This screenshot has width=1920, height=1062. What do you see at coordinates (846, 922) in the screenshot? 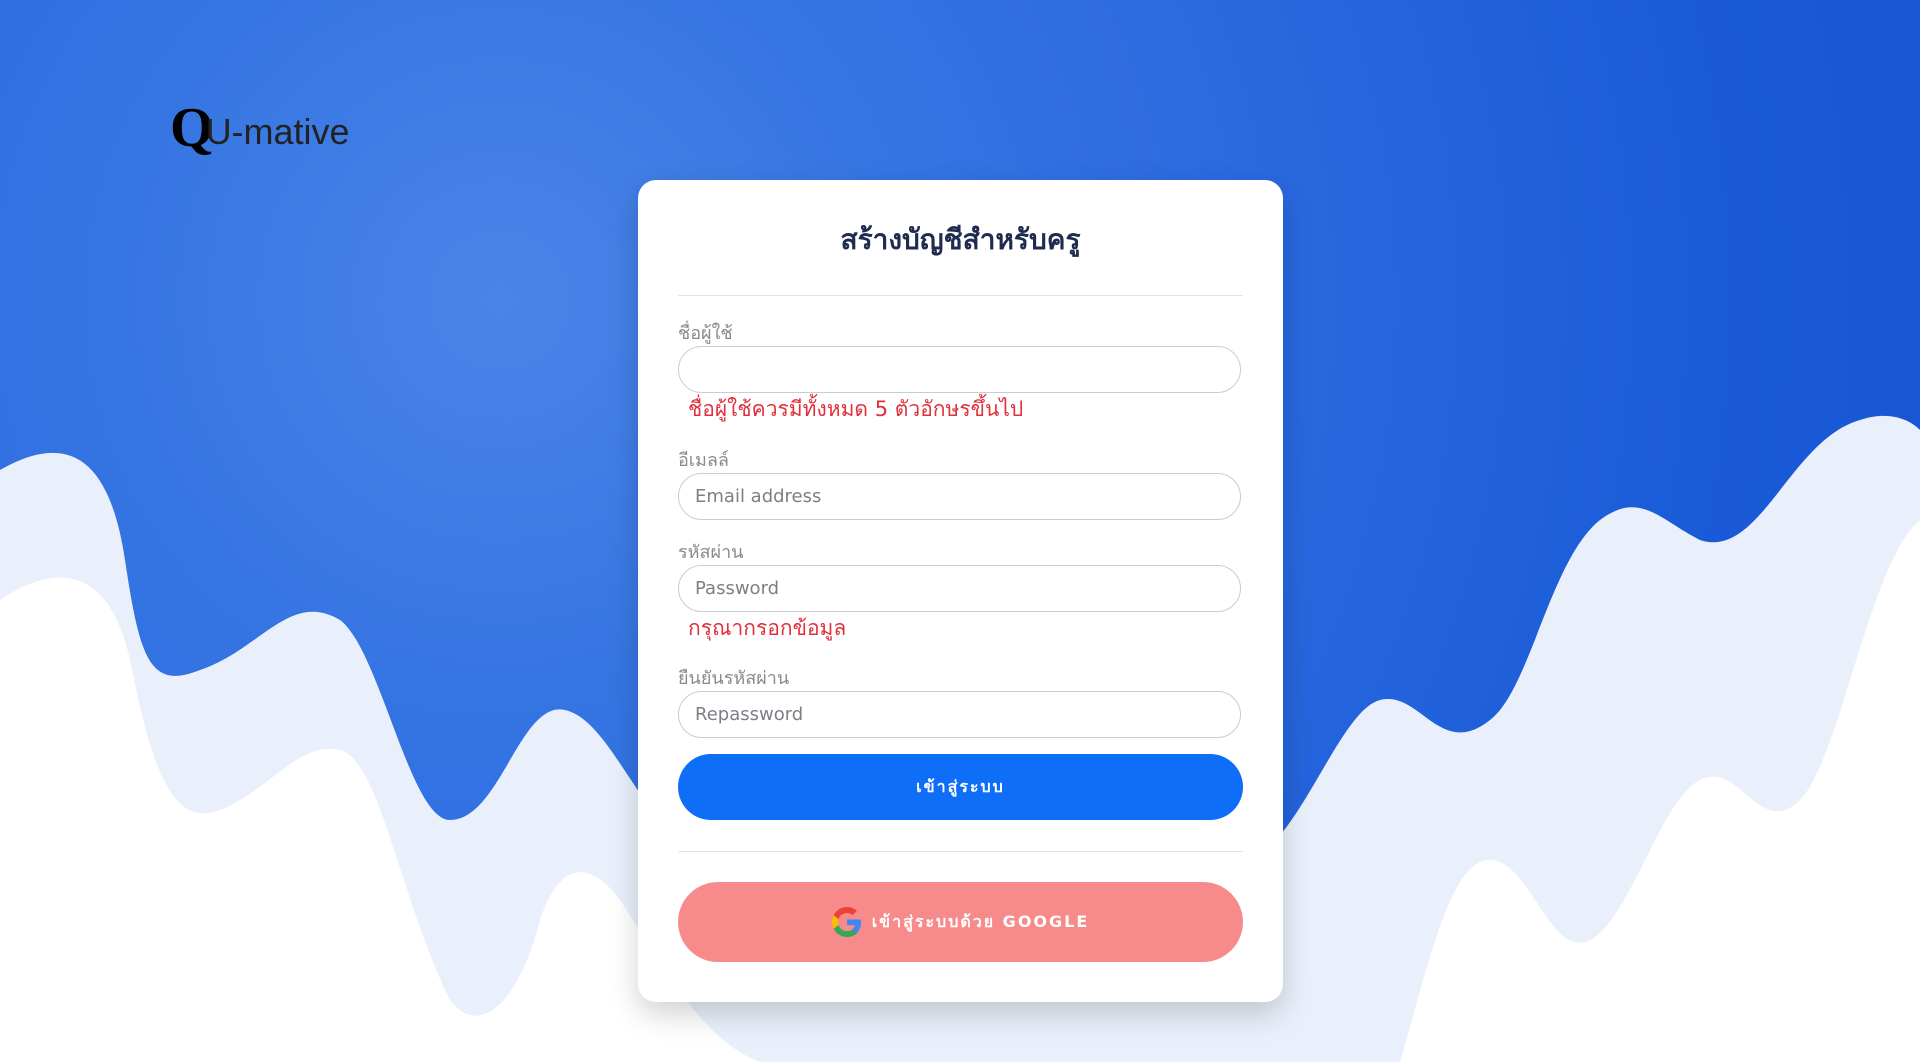
I see `google-icon` at bounding box center [846, 922].